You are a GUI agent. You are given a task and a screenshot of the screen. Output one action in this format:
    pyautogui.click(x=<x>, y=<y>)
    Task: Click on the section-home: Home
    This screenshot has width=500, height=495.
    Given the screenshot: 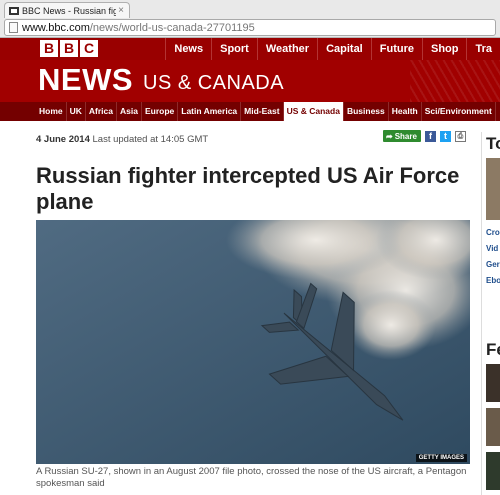 What is the action you would take?
    pyautogui.click(x=51, y=111)
    